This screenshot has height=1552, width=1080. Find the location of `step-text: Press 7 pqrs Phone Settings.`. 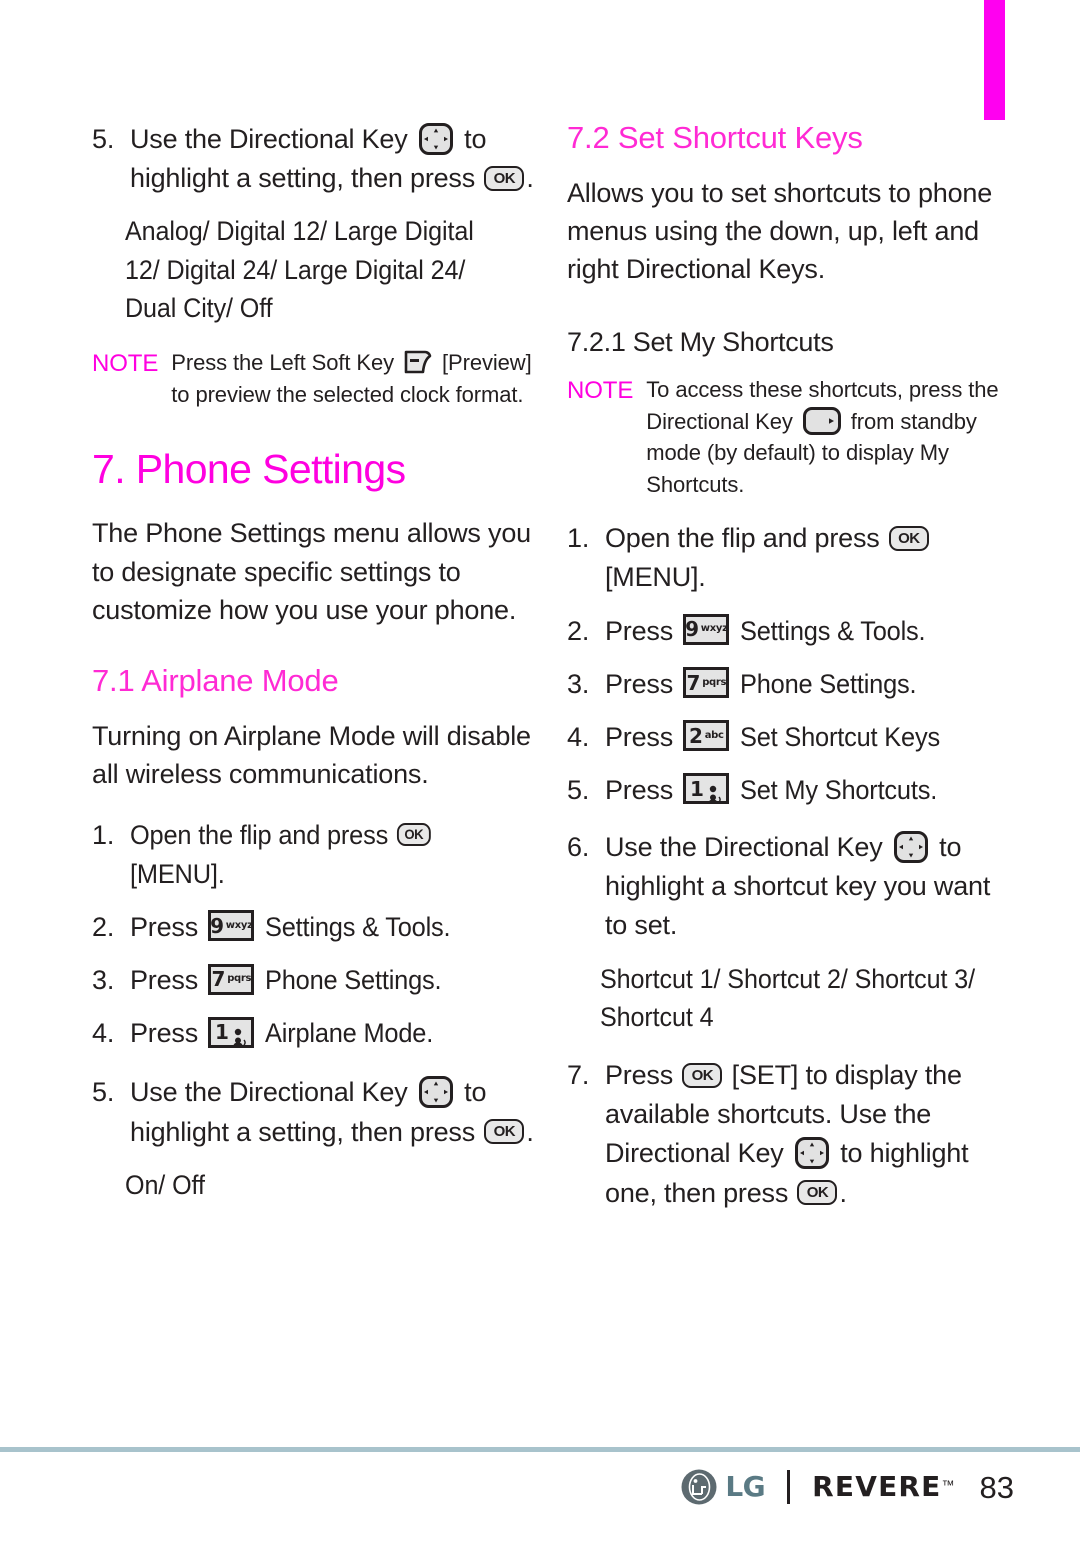

step-text: Press 7 pqrs Phone Settings. is located at coordinates (334, 980).